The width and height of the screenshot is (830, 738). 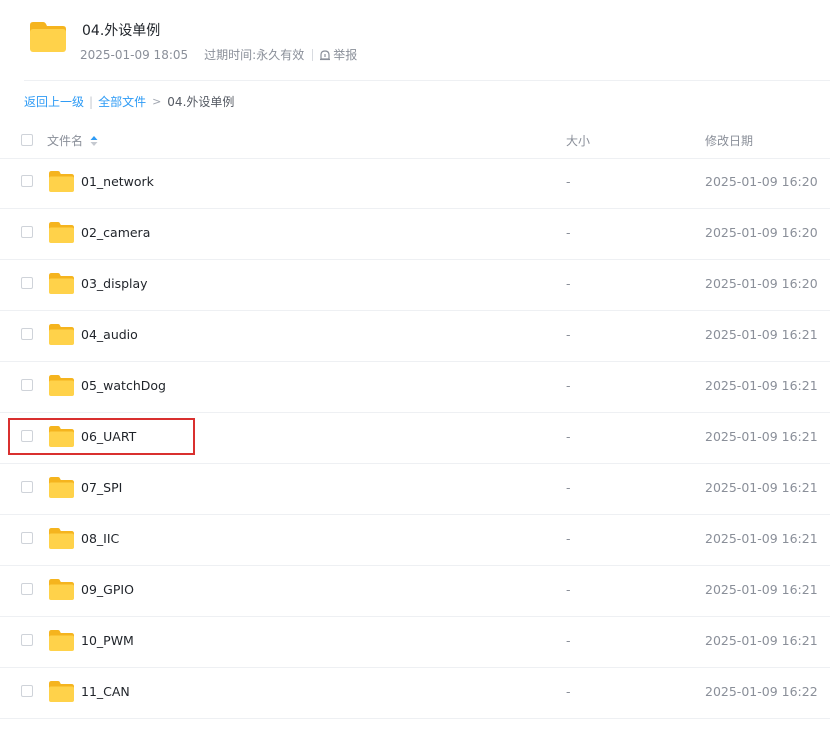 What do you see at coordinates (101, 487) in the screenshot?
I see `file-name: 07_SPI` at bounding box center [101, 487].